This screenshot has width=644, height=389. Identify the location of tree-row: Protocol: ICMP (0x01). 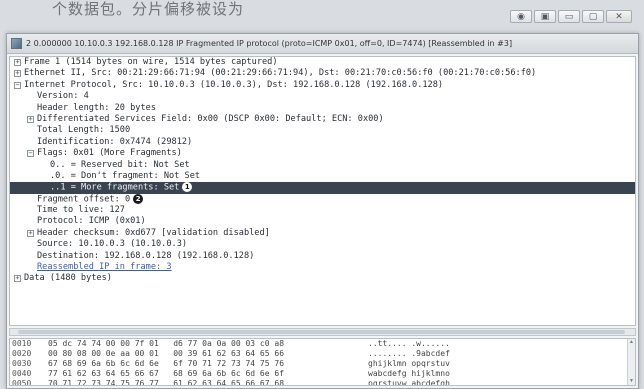
(322, 221).